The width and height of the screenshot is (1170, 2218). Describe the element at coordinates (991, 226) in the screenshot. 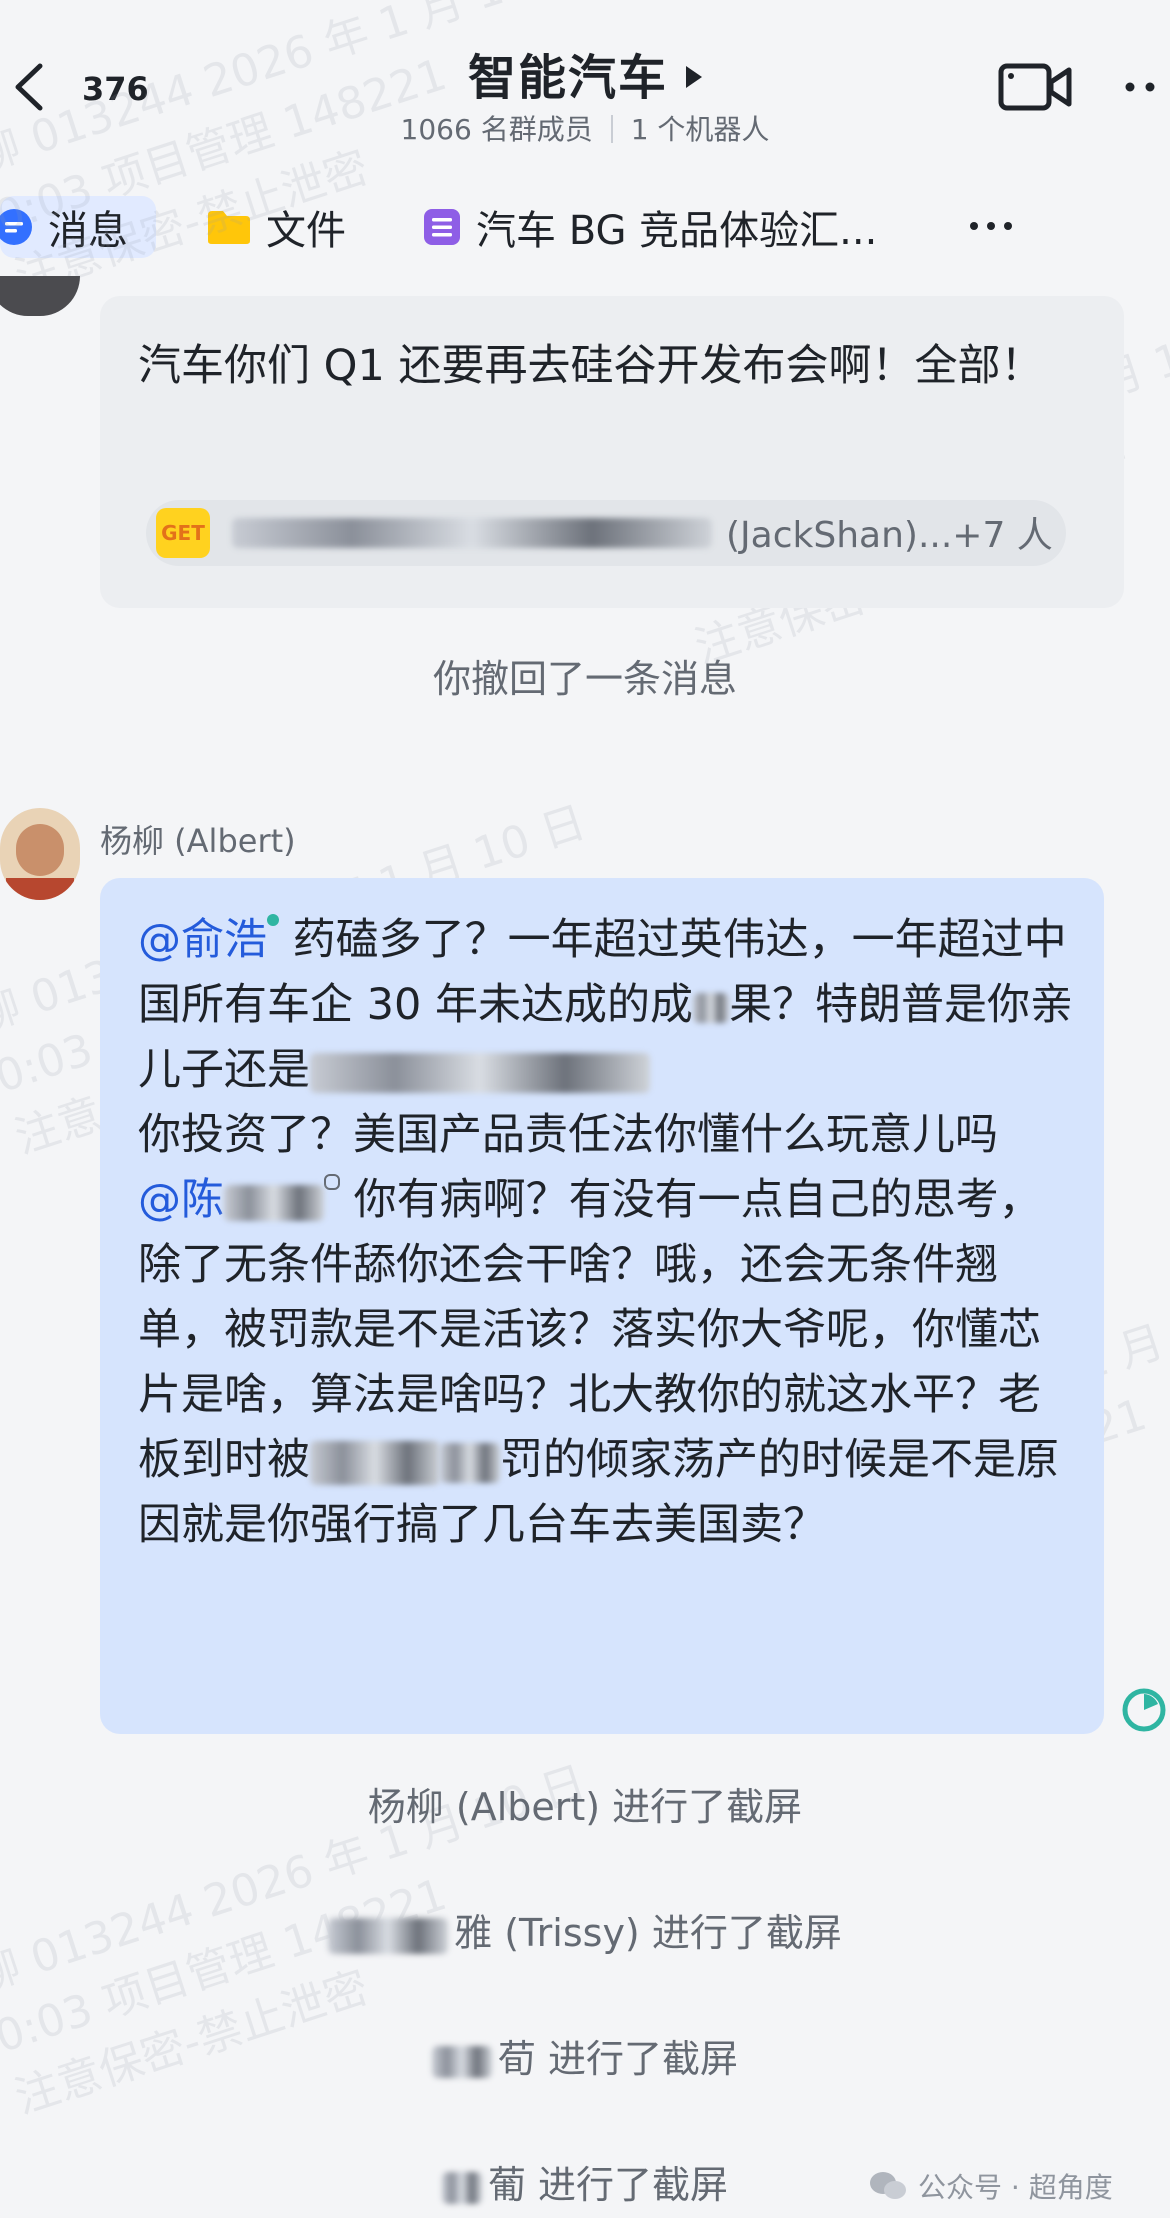

I see `tabs-more-icon` at that location.